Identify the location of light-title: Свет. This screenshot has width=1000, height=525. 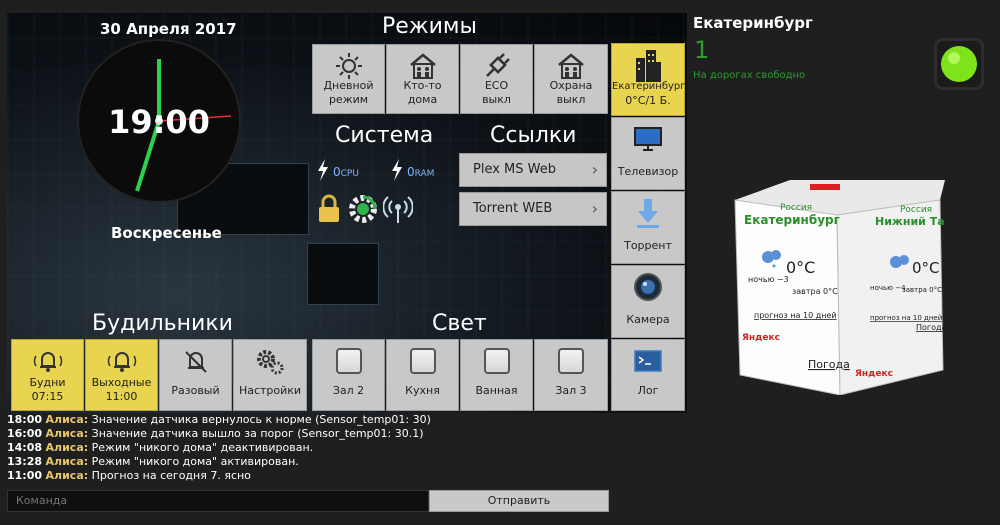
(459, 323).